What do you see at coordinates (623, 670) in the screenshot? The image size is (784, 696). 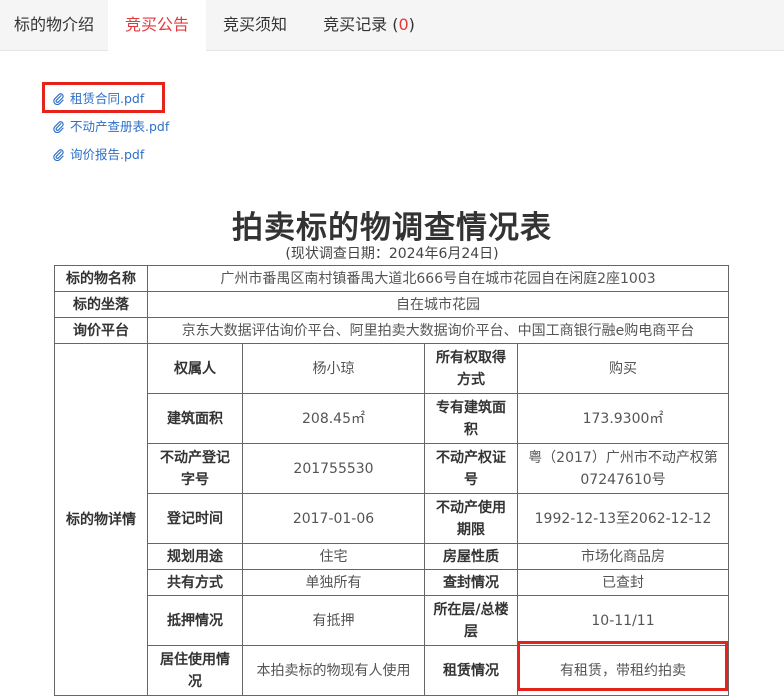 I see `lease-value: 有租赁，带租约拍卖` at bounding box center [623, 670].